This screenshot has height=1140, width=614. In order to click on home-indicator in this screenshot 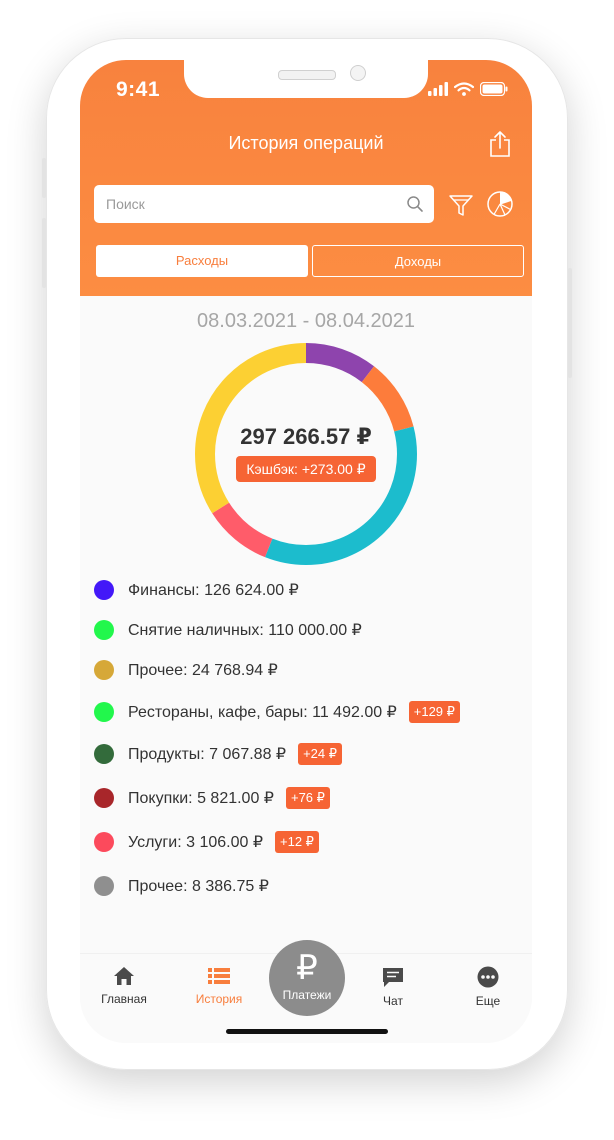, I will do `click(307, 1031)`.